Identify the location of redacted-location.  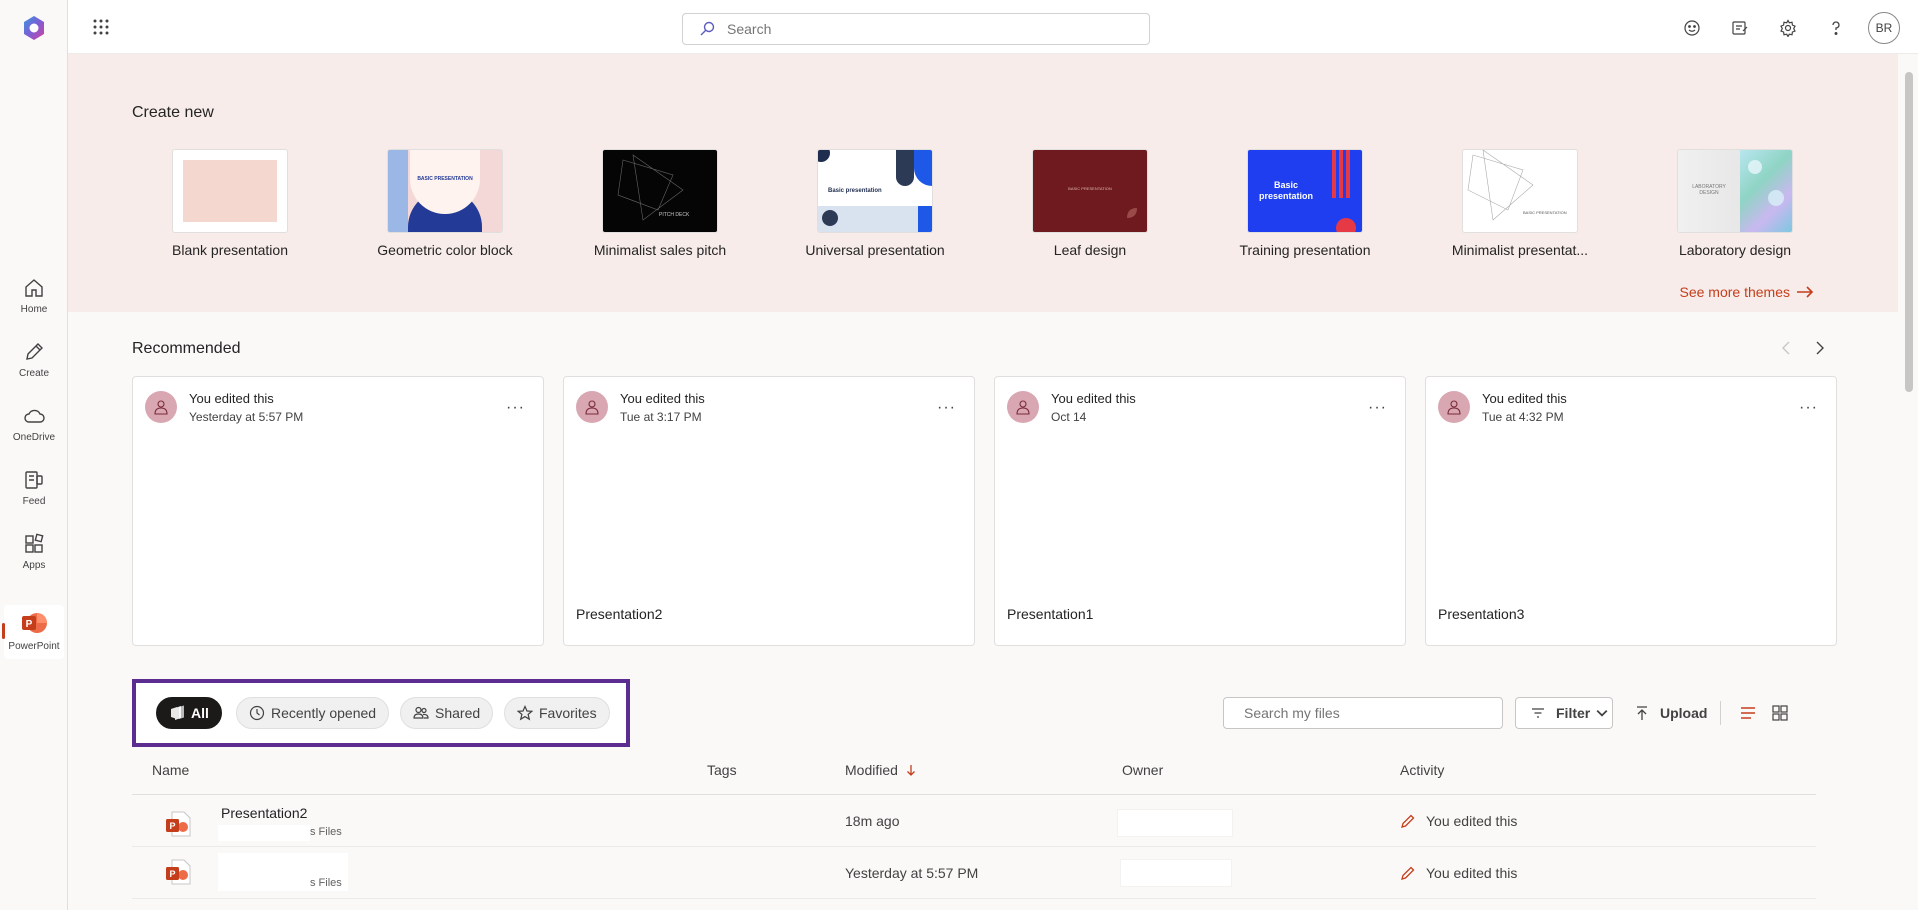
(264, 833).